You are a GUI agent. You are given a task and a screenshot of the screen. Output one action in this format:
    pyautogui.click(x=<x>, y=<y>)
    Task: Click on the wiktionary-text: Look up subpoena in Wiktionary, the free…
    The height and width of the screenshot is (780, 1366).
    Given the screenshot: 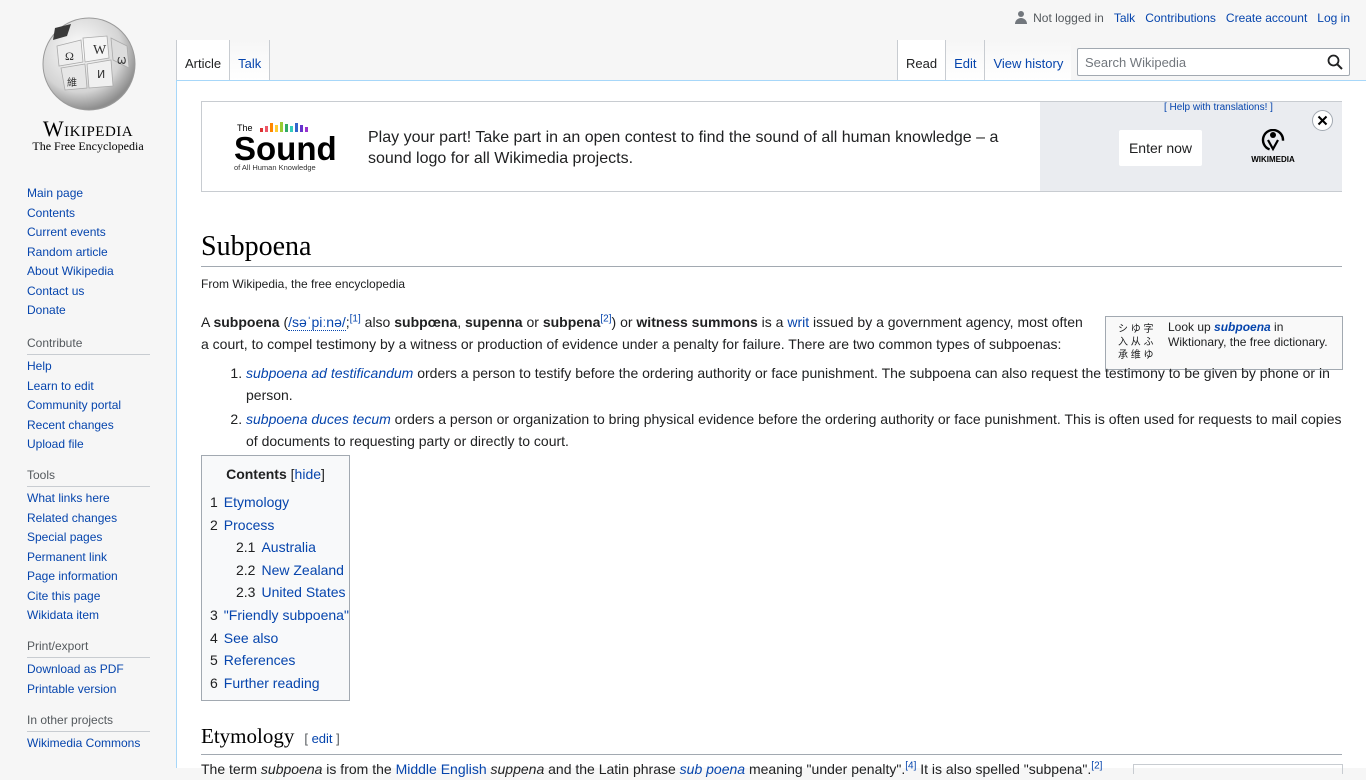 What is the action you would take?
    pyautogui.click(x=1253, y=335)
    